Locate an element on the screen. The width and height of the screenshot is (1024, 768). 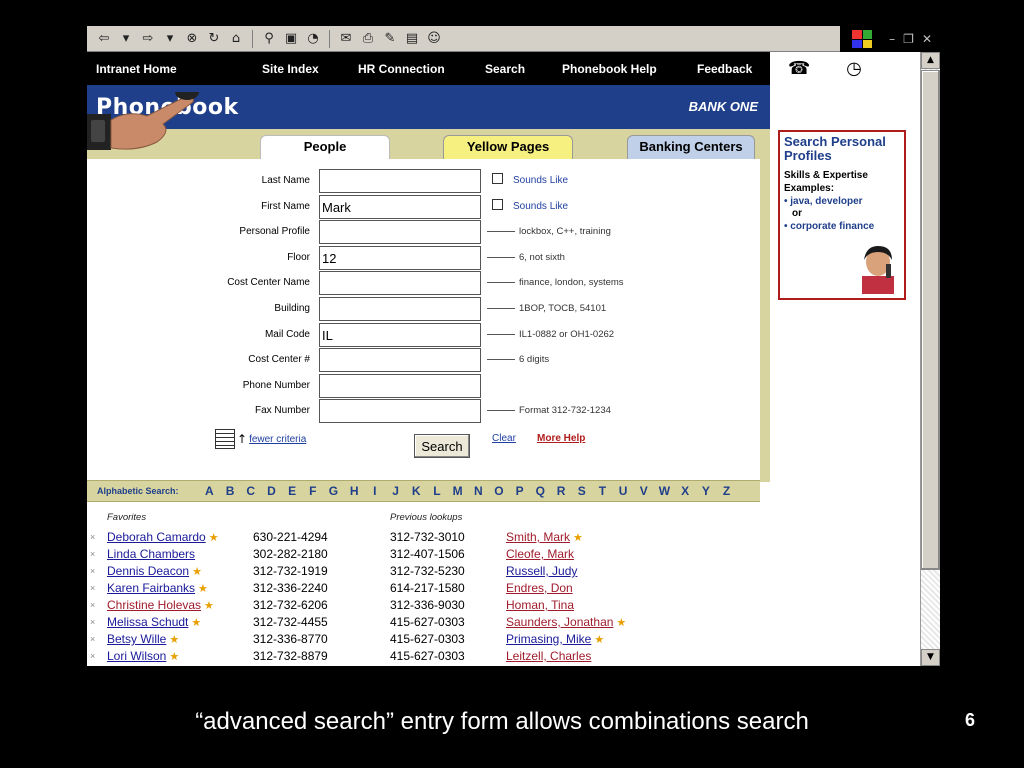
previous-name-link: Smith, Mark ★ is located at coordinates (544, 537).